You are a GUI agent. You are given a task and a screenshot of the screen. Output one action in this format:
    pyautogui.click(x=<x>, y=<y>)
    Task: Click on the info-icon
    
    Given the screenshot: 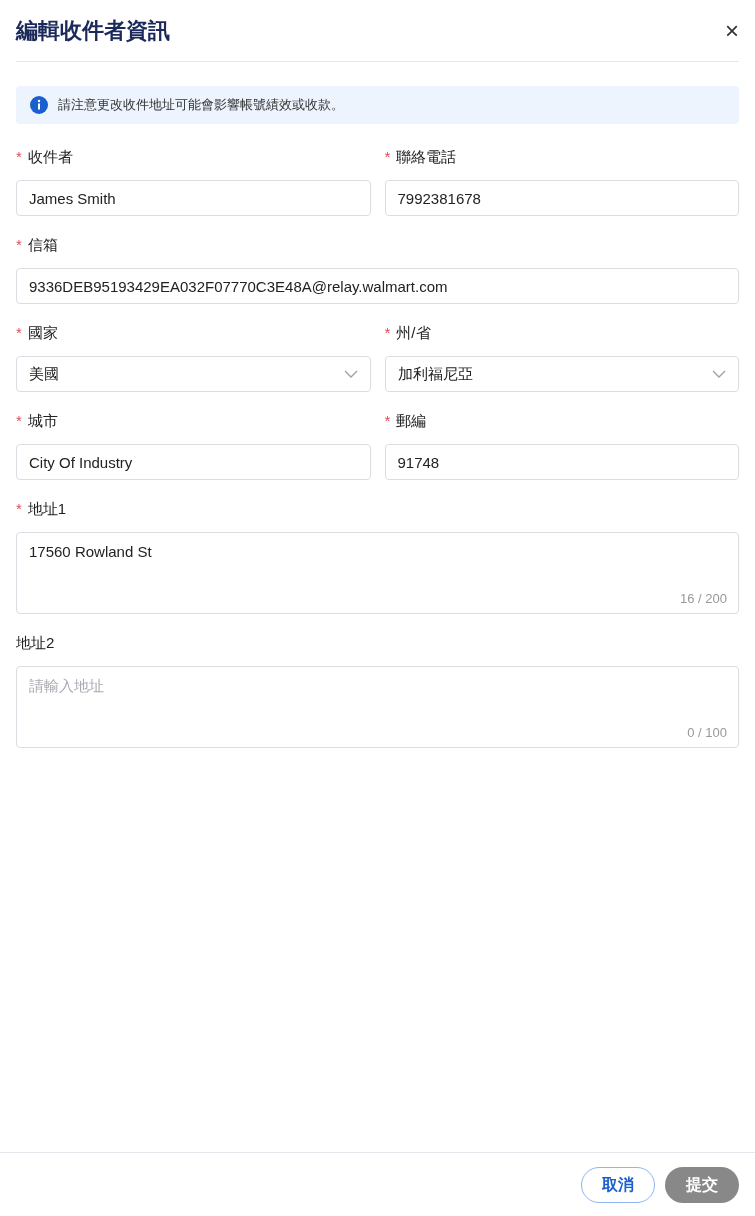 What is the action you would take?
    pyautogui.click(x=39, y=105)
    